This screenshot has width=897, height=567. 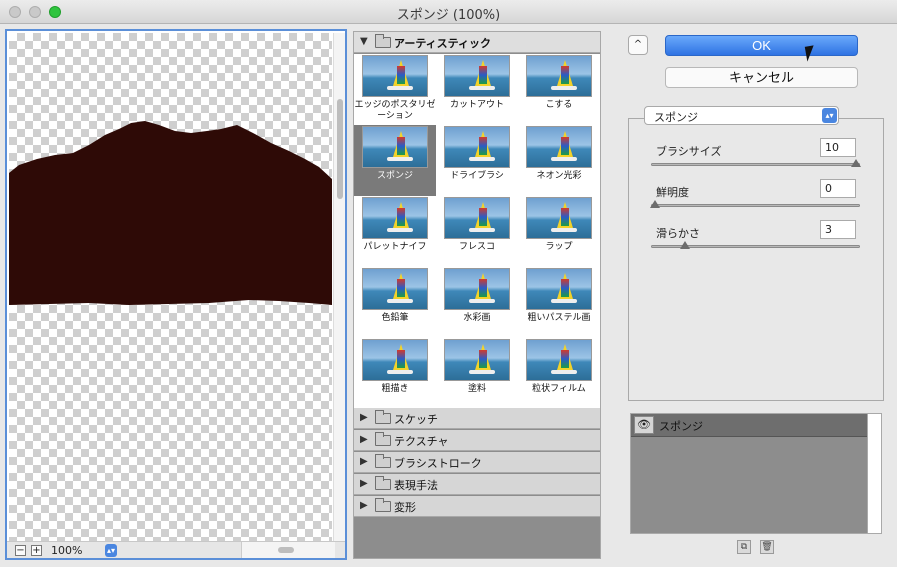 I want to click on category-label: アーティスティック, so click(x=443, y=43).